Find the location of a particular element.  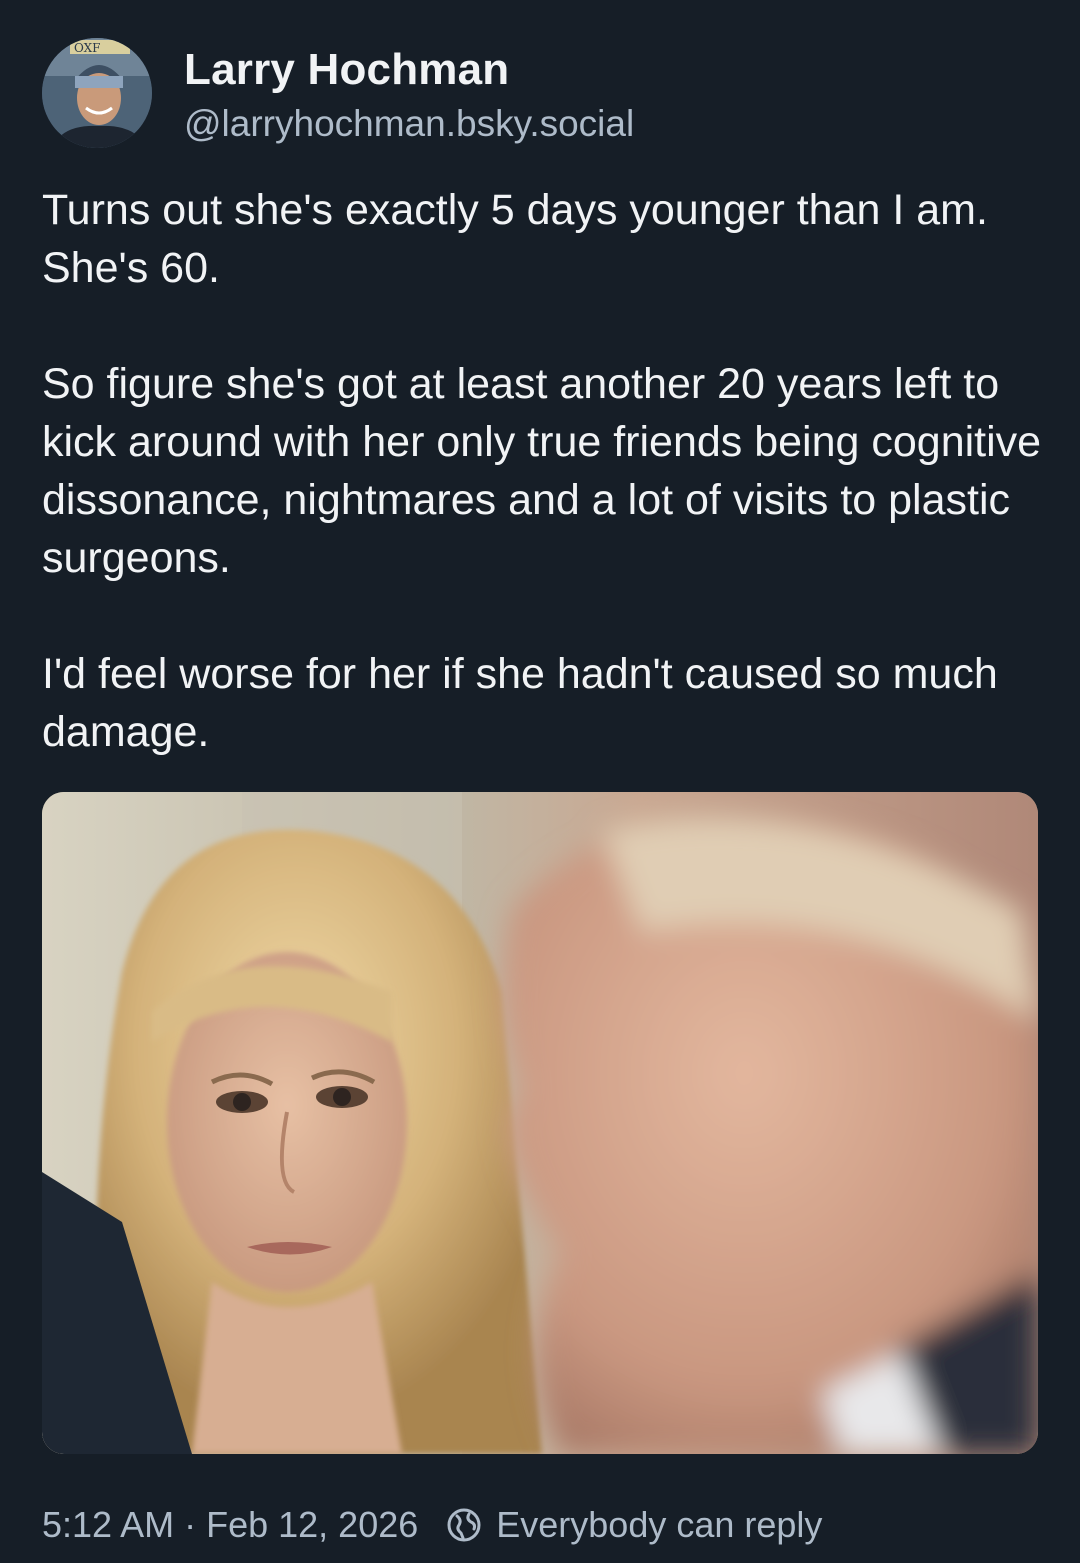

globe-icon is located at coordinates (464, 1525).